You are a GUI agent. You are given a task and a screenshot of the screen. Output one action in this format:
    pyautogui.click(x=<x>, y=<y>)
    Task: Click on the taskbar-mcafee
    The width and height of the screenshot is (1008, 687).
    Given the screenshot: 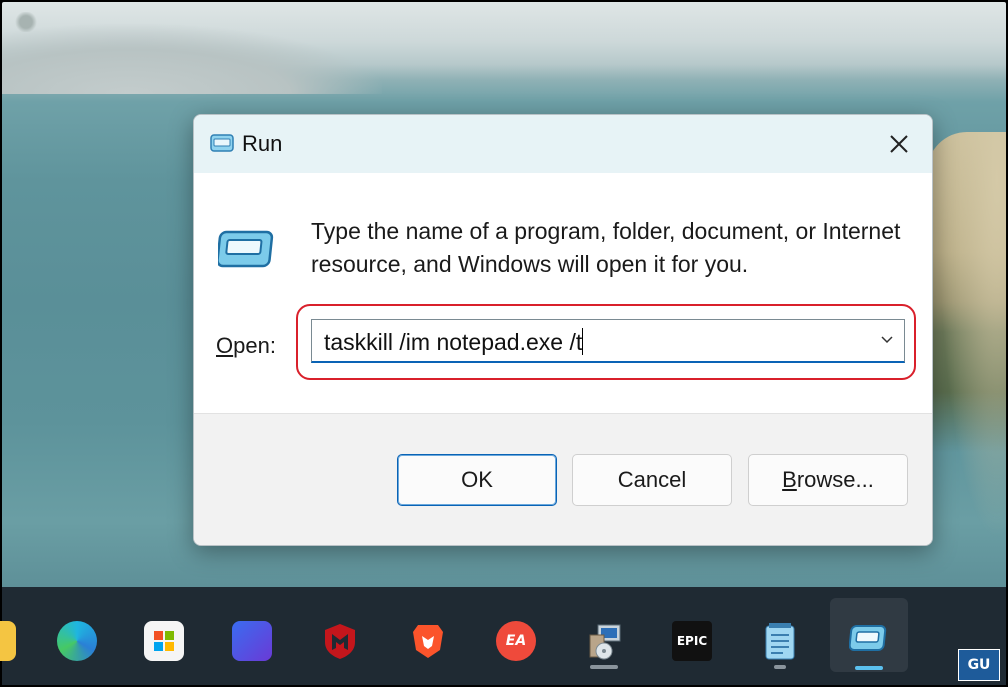 What is the action you would take?
    pyautogui.click(x=340, y=641)
    